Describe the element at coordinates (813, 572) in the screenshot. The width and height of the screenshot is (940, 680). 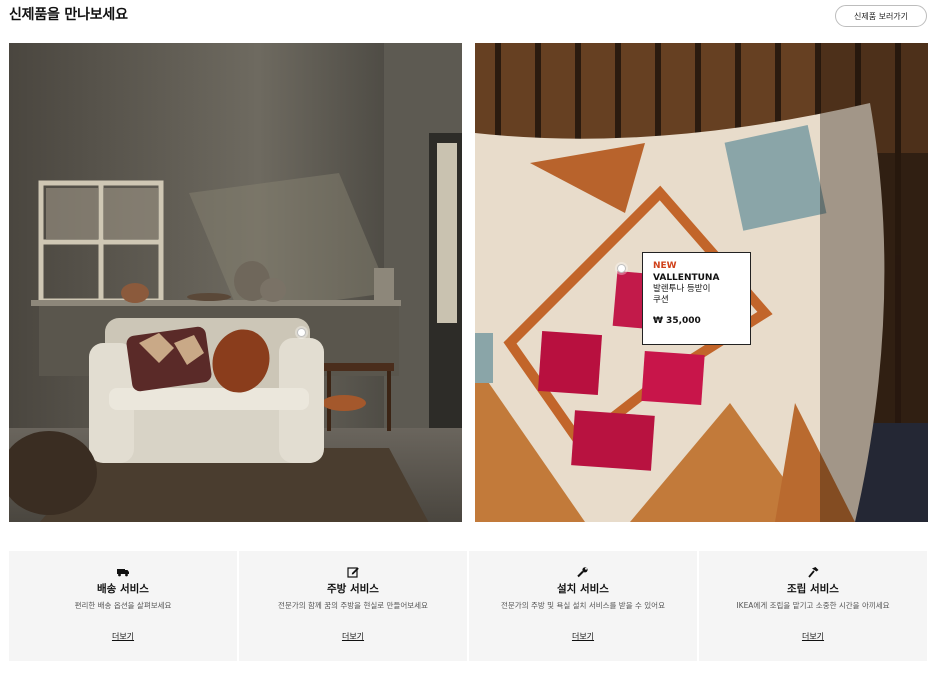
I see `hammer-icon` at that location.